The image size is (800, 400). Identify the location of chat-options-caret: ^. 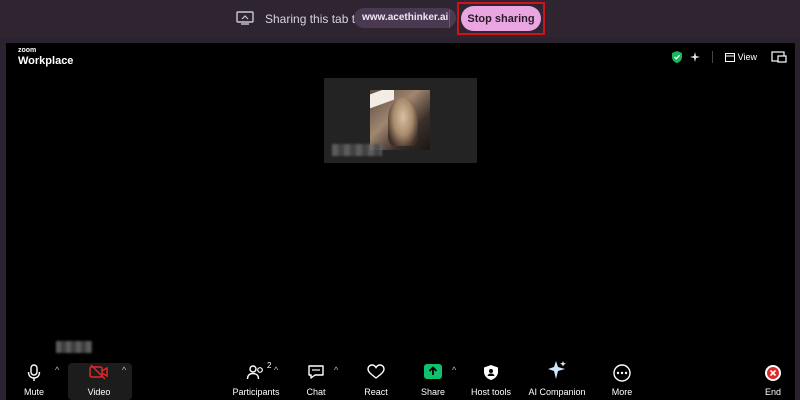
(336, 370).